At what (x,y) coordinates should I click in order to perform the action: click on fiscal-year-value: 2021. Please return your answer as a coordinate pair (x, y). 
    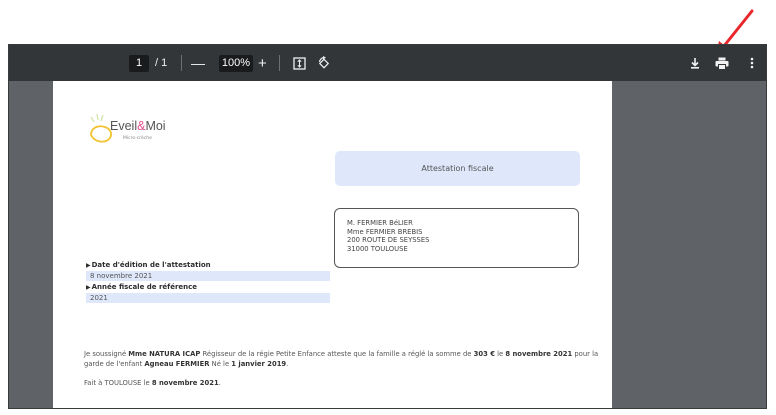
    Looking at the image, I should click on (208, 298).